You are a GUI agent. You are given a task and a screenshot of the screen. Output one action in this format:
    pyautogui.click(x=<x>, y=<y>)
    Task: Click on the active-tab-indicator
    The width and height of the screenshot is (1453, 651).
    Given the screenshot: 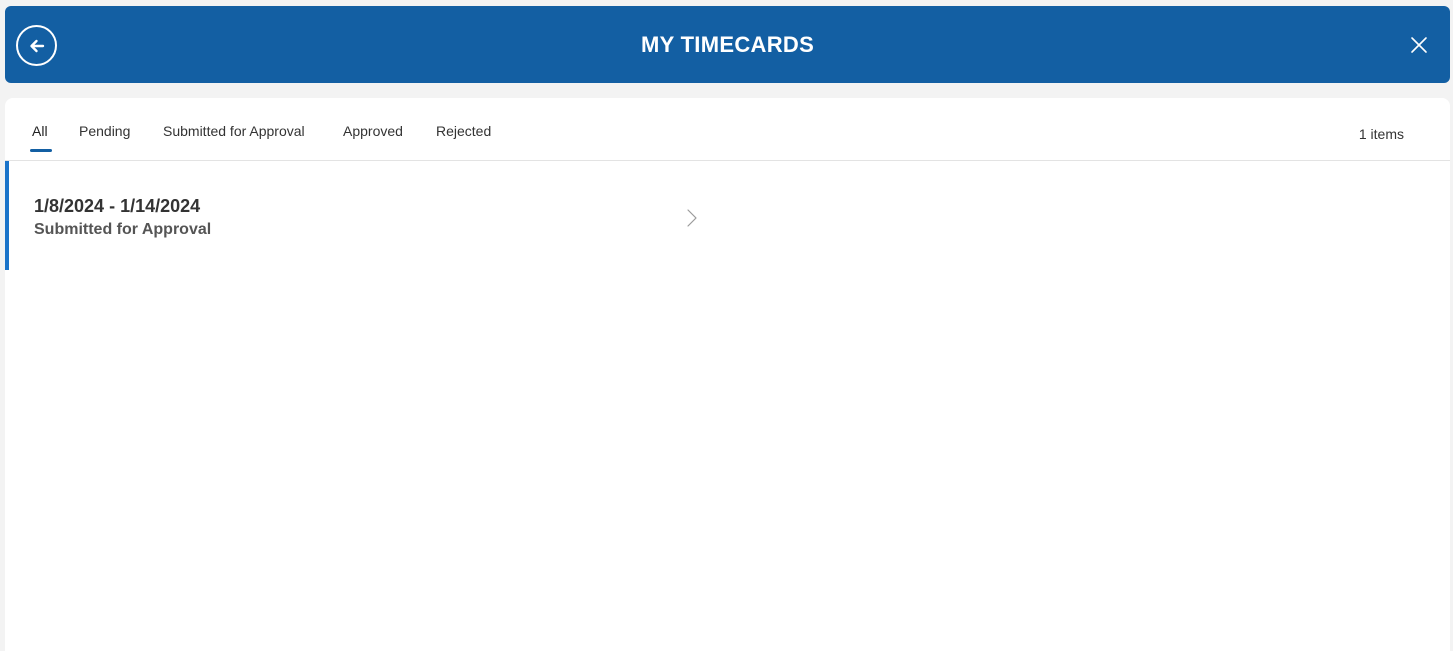 What is the action you would take?
    pyautogui.click(x=41, y=150)
    